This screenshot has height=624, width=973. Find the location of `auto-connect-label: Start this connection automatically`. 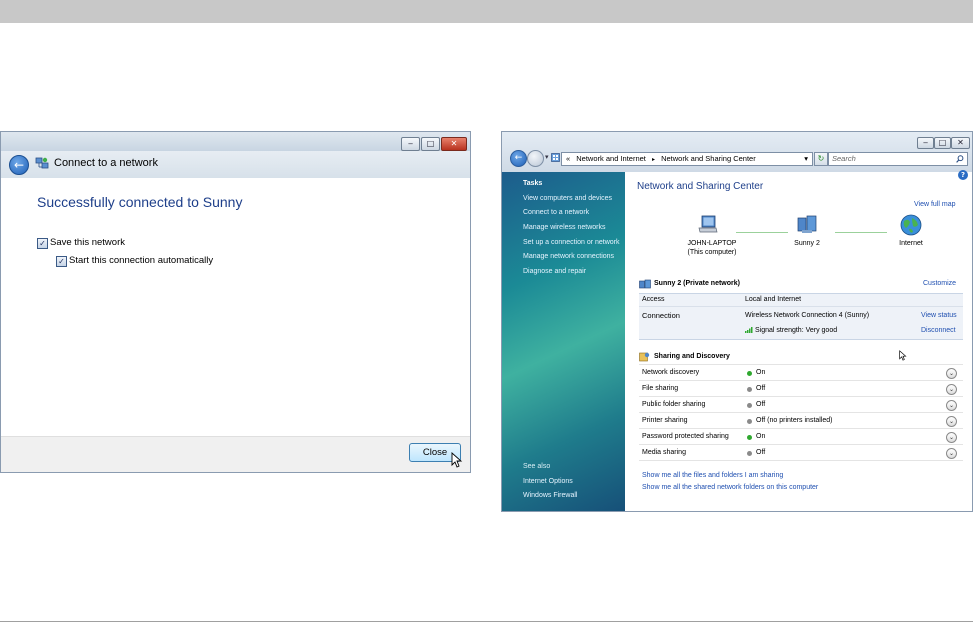

auto-connect-label: Start this connection automatically is located at coordinates (141, 260).